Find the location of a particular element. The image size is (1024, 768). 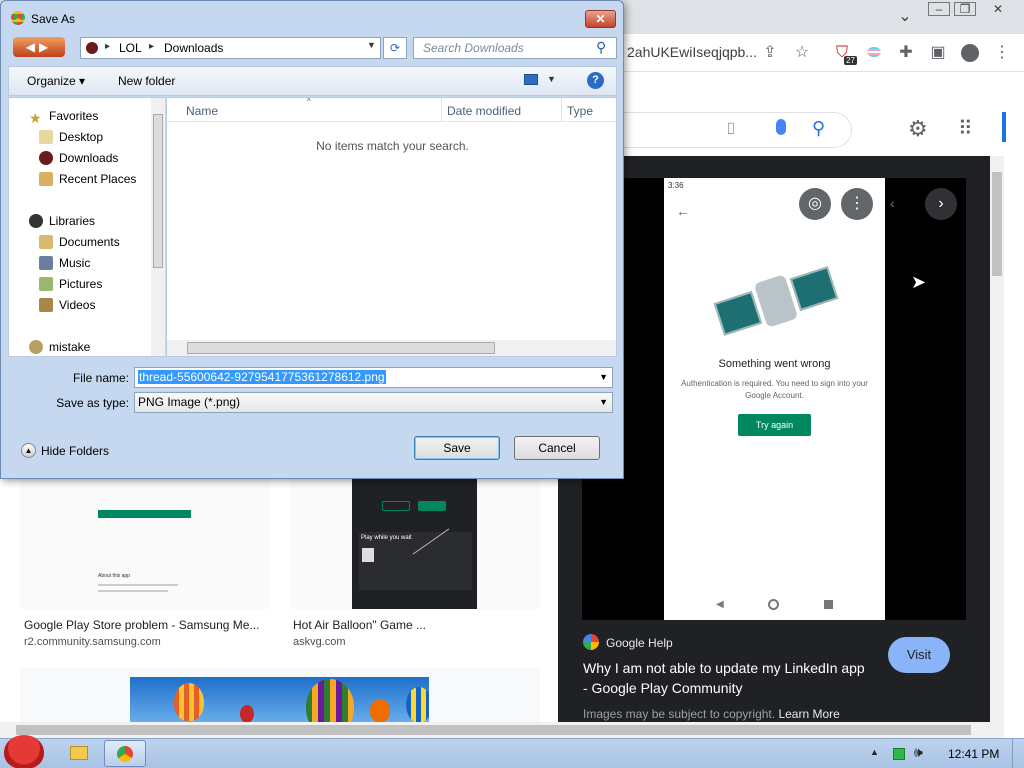

back-forward-buttons: ◀▶ is located at coordinates (39, 47).